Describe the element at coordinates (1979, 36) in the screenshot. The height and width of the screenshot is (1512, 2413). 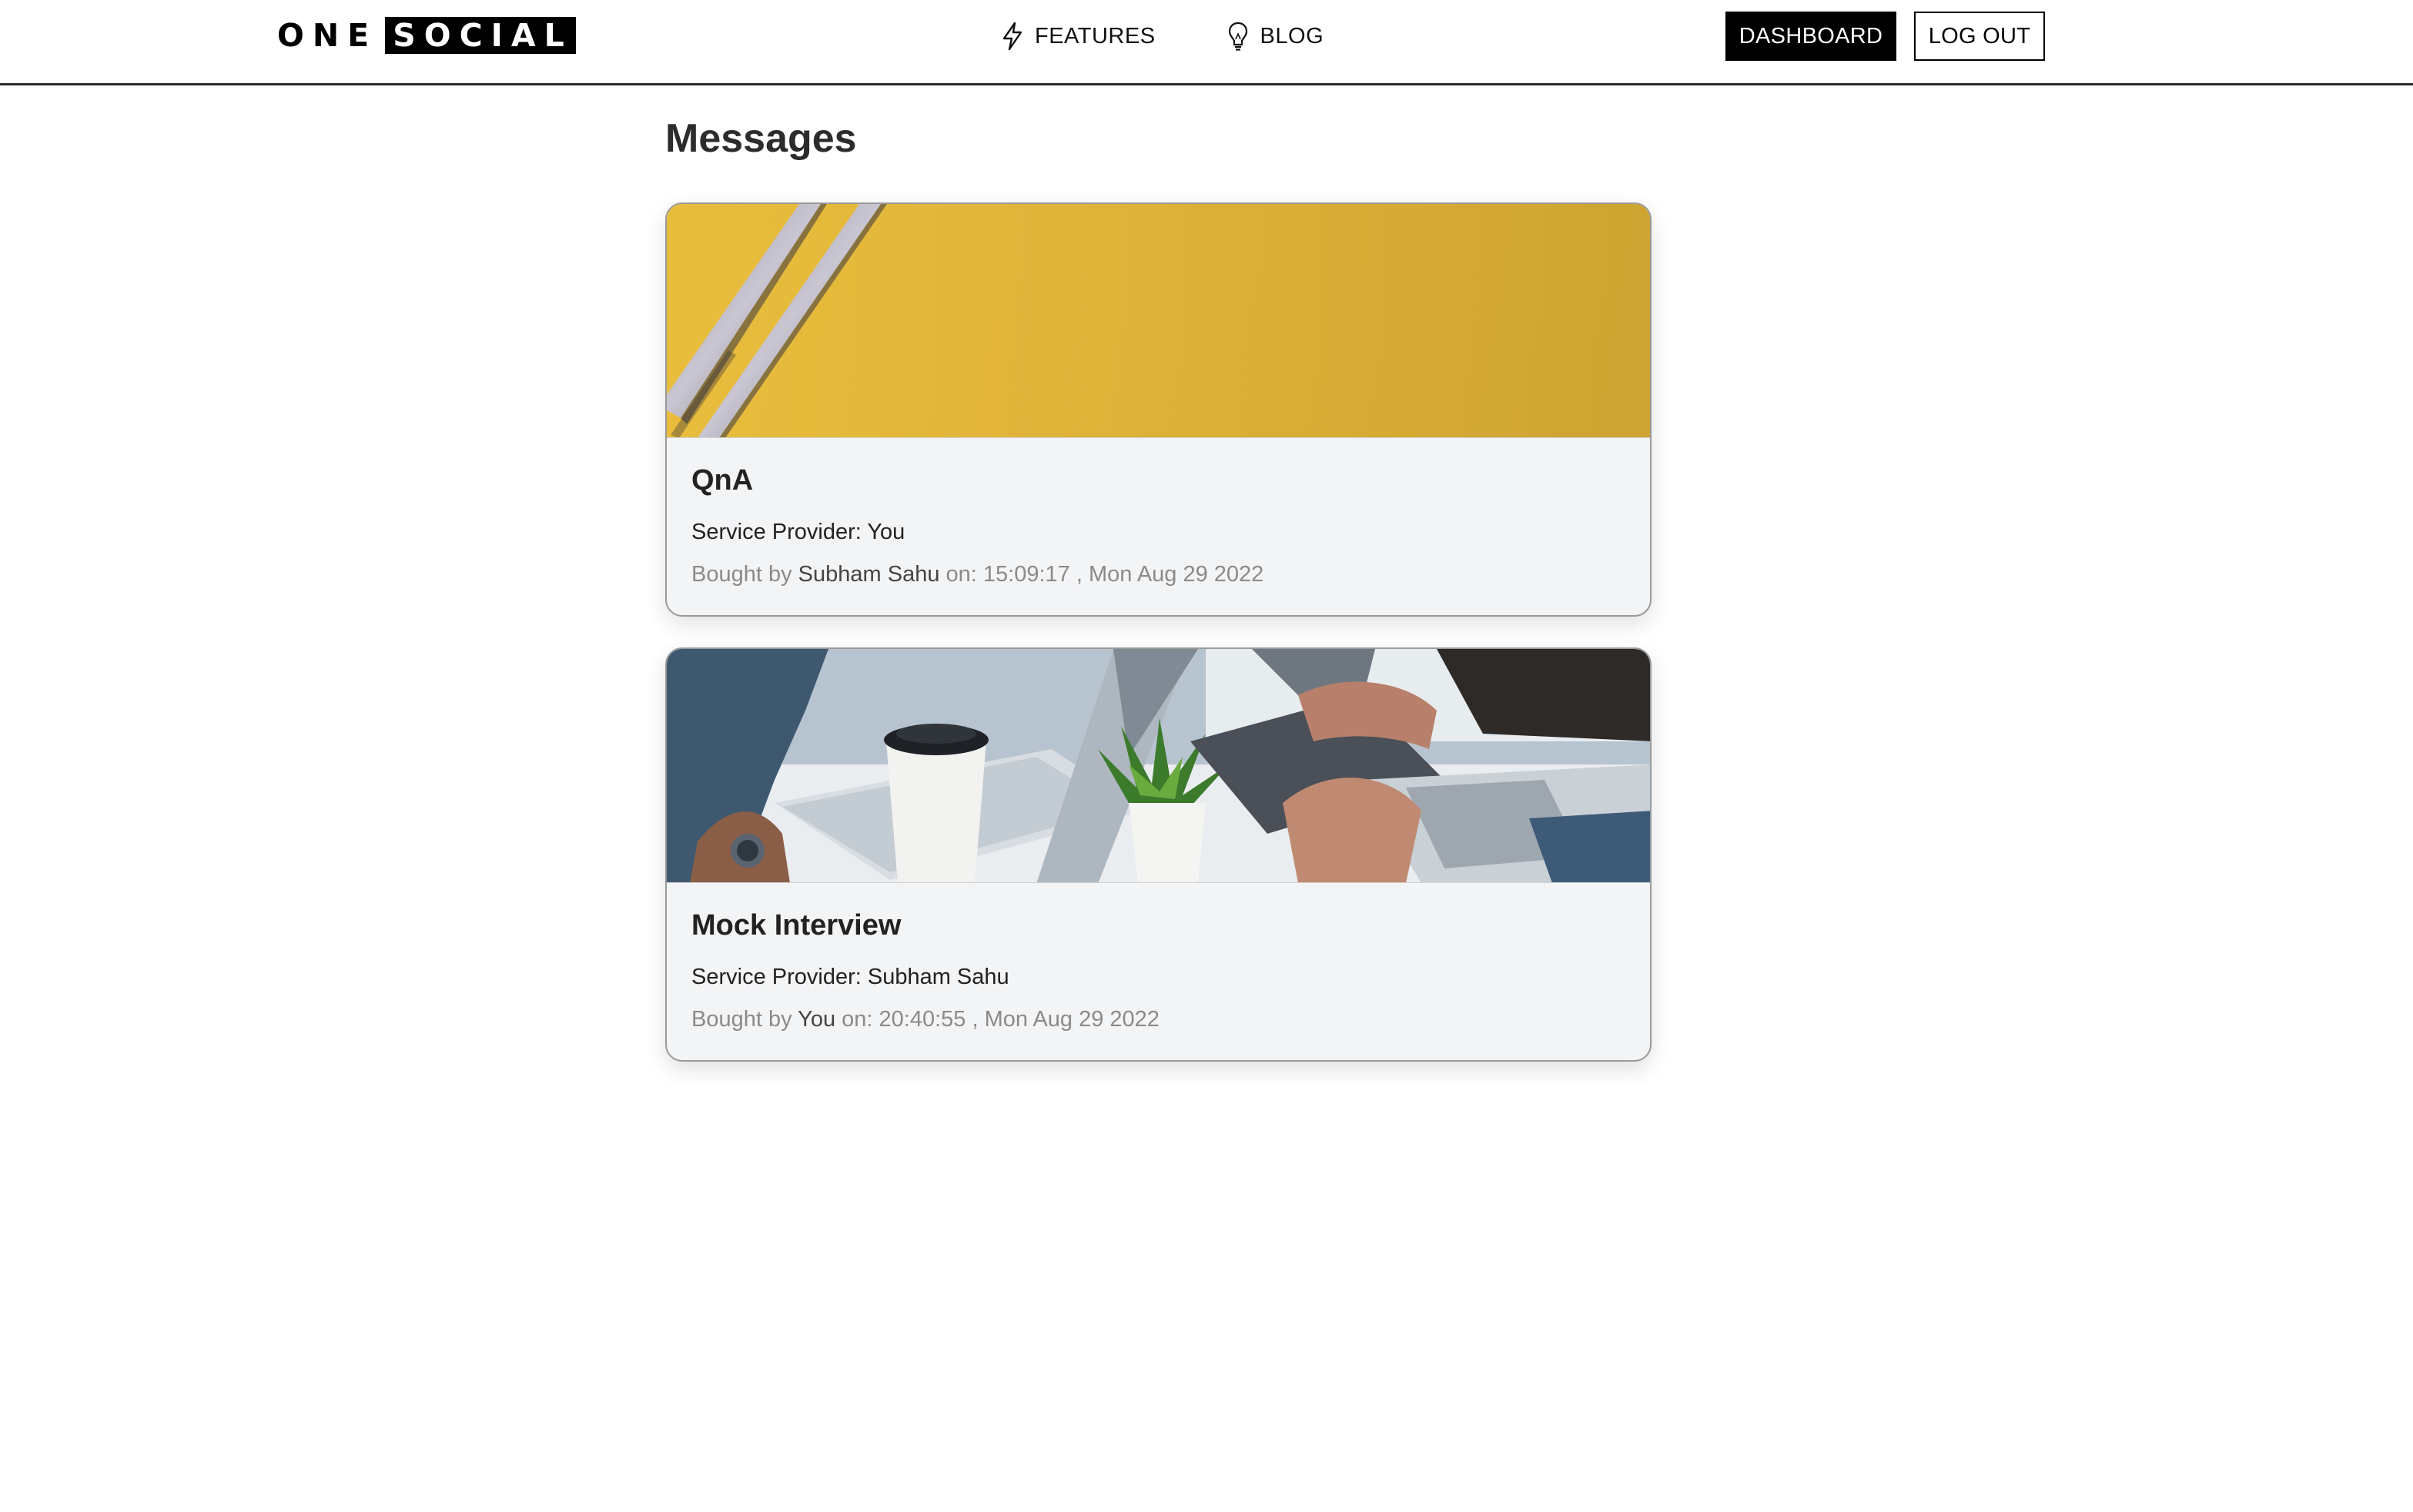
I see `logout-button: LOG OUT` at that location.